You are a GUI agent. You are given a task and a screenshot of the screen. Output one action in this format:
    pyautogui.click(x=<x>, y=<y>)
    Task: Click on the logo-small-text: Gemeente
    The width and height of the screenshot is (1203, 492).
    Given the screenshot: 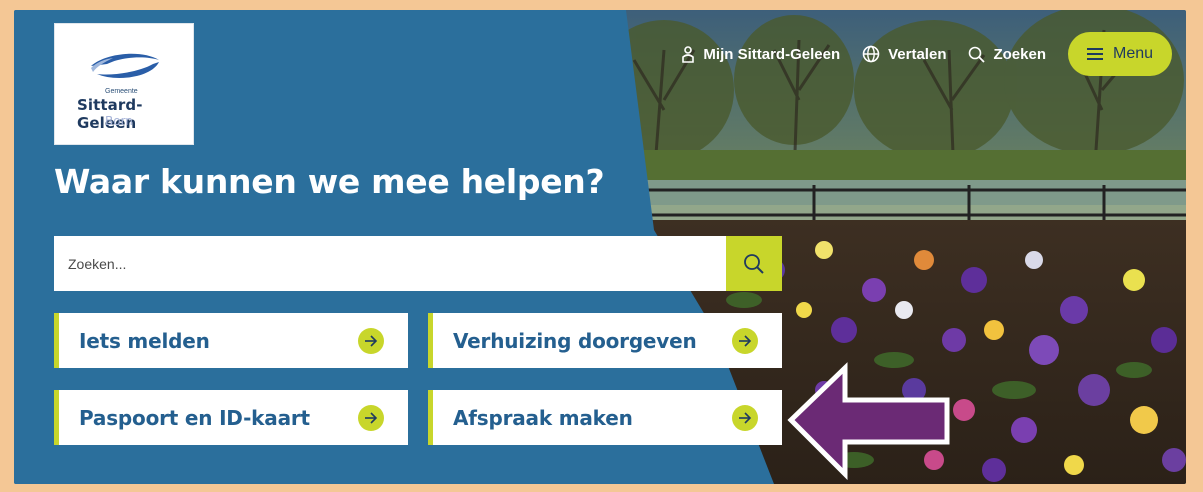 What is the action you would take?
    pyautogui.click(x=121, y=91)
    